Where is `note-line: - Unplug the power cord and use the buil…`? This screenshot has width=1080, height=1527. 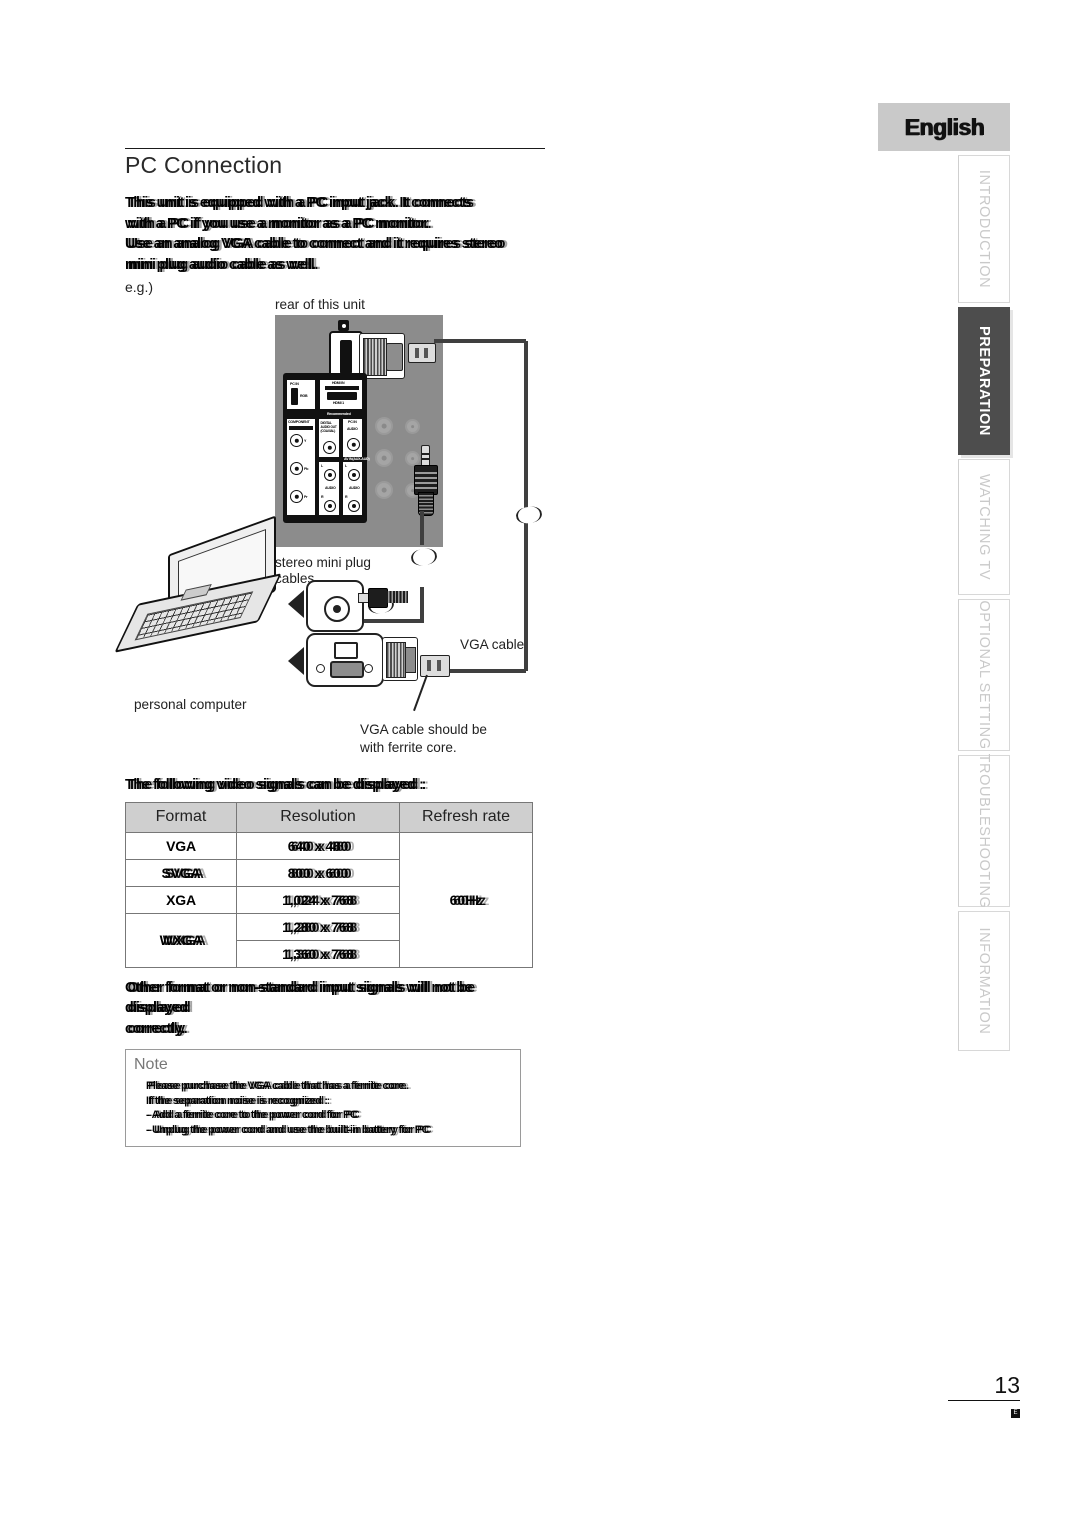
note-line: - Unplug the power cord and use the buil… is located at coordinates (288, 1129).